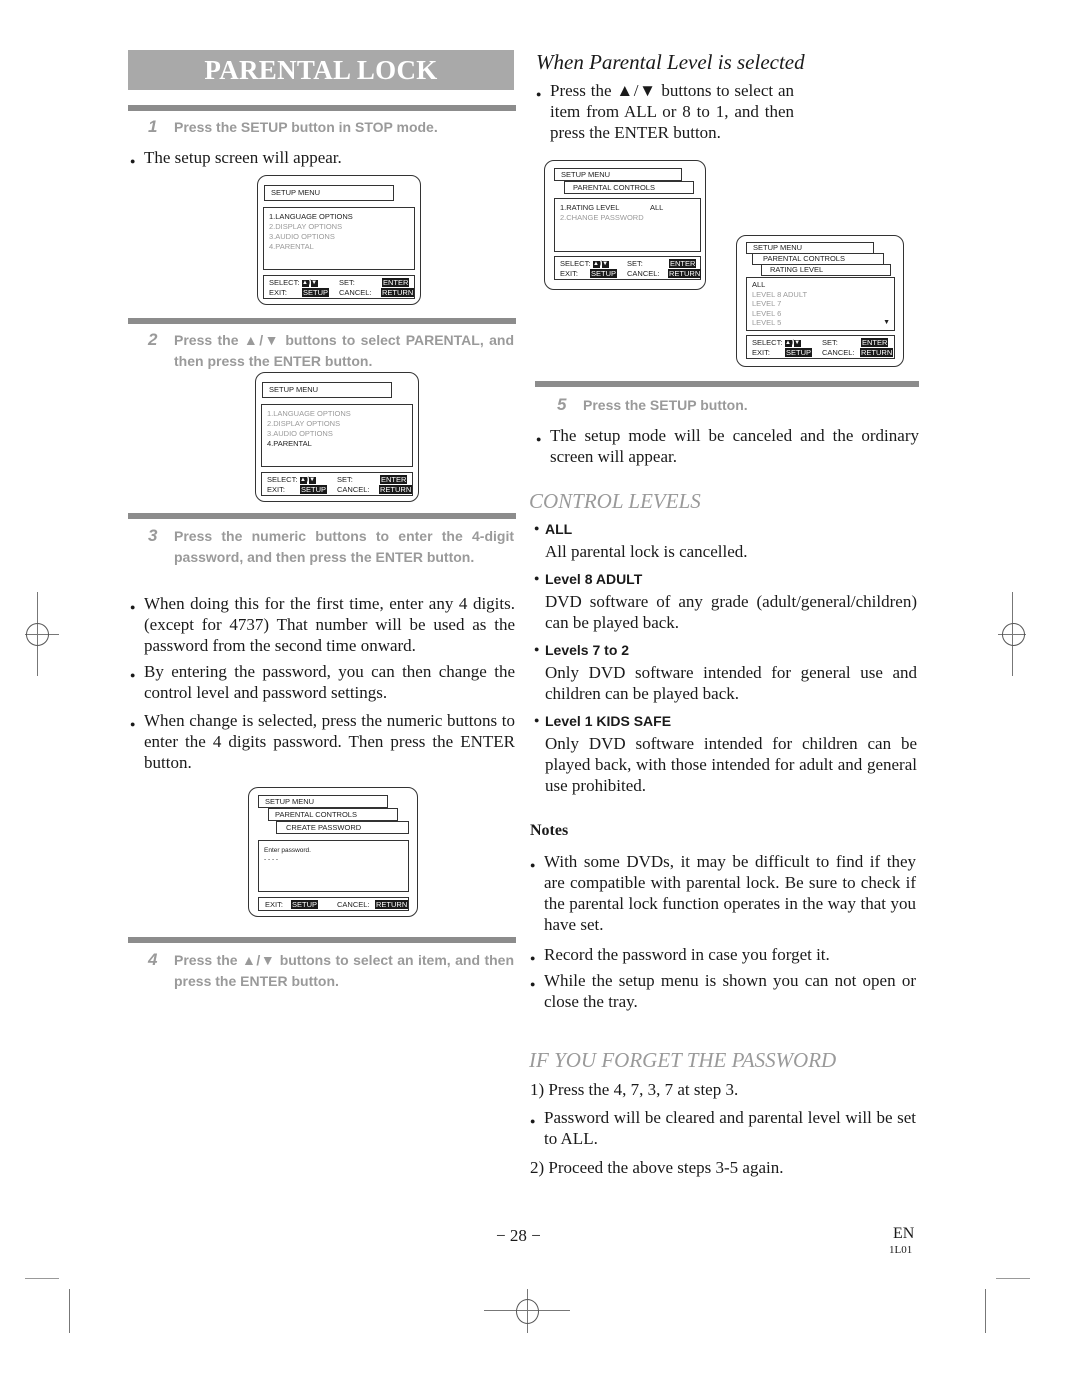 The width and height of the screenshot is (1080, 1397). Describe the element at coordinates (904, 1233) in the screenshot. I see `language-code: EN` at that location.